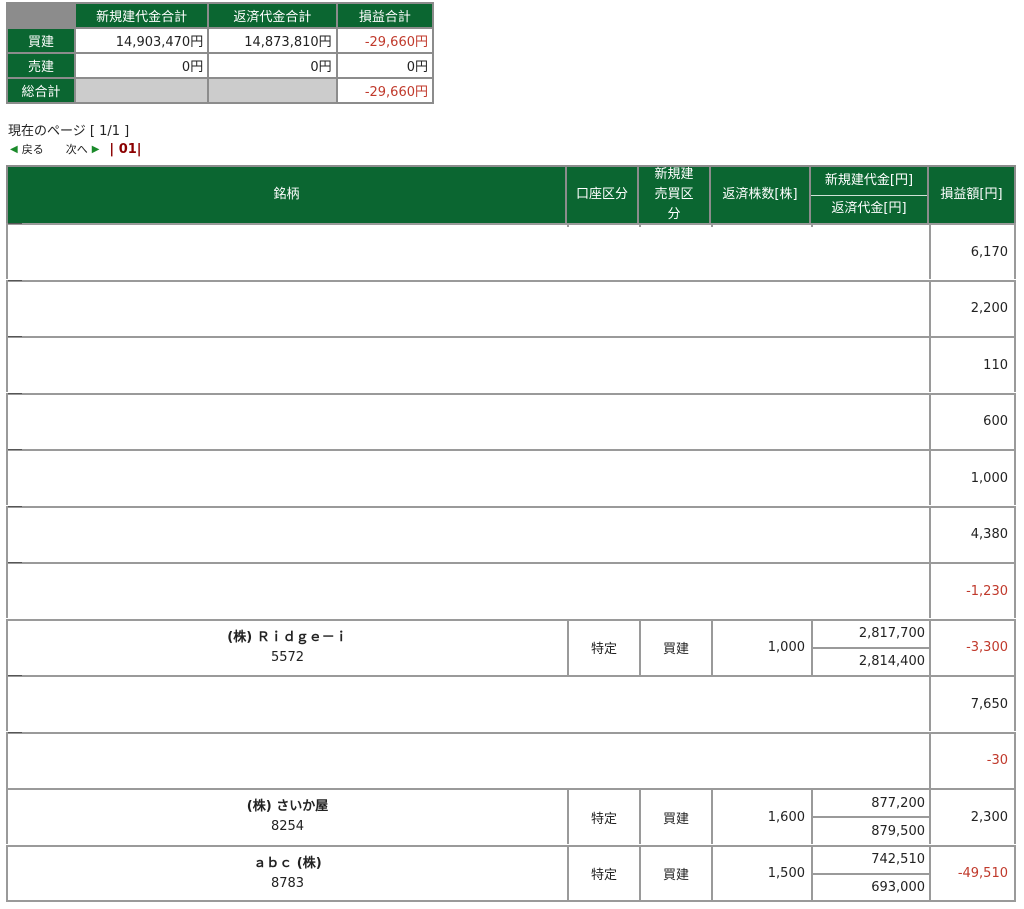  I want to click on repay-amount: 879,500, so click(898, 831).